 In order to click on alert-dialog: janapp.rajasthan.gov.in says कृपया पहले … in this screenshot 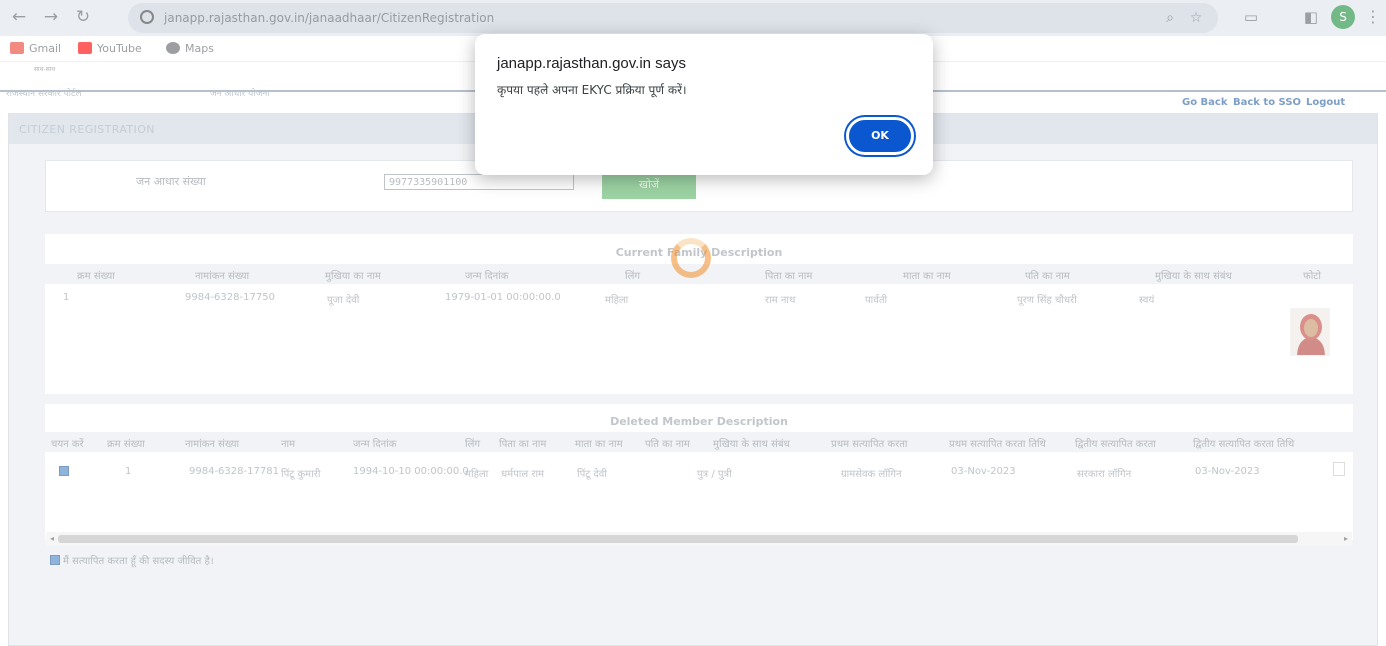, I will do `click(704, 104)`.